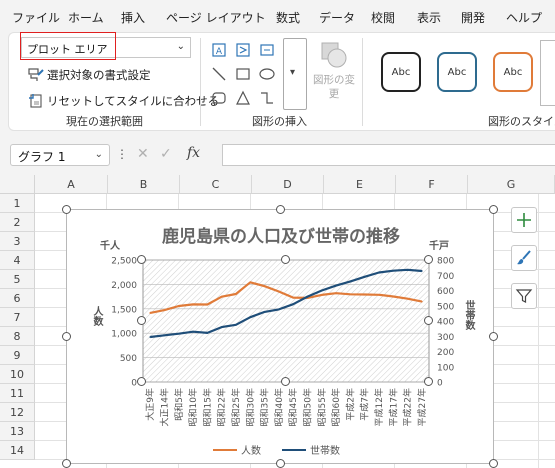 The image size is (555, 468). I want to click on category-tick-label: 平成22年, so click(408, 407).